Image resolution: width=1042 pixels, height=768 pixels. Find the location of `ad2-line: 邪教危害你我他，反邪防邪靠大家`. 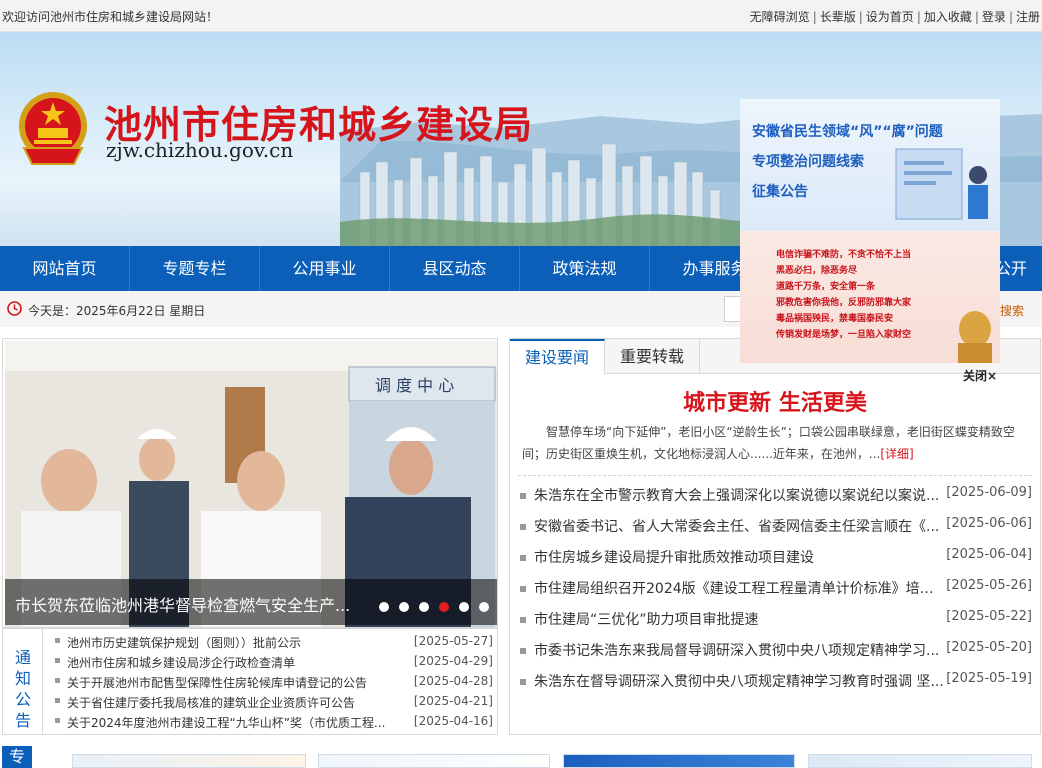

ad2-line: 邪教危害你我他，反邪防邪靠大家 is located at coordinates (844, 303).